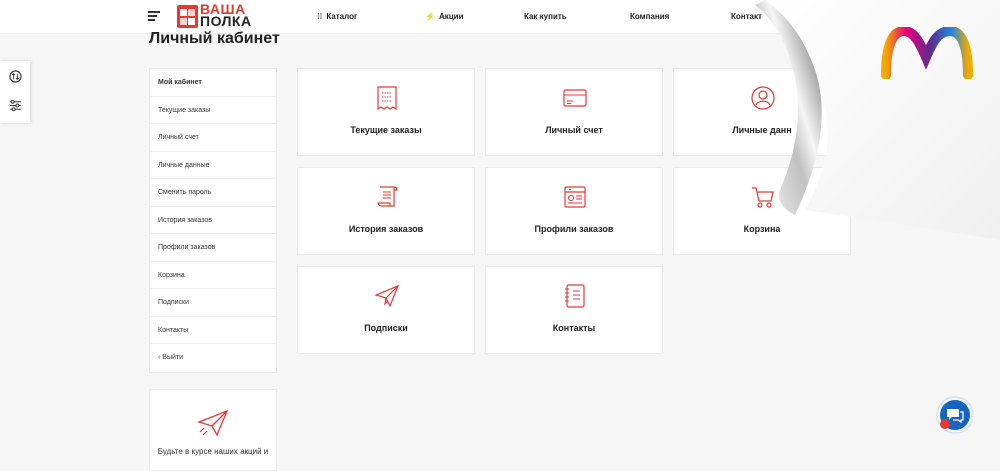 Image resolution: width=1000 pixels, height=471 pixels. Describe the element at coordinates (444, 16) in the screenshot. I see `nav-promotions: ⚡ Акции` at that location.